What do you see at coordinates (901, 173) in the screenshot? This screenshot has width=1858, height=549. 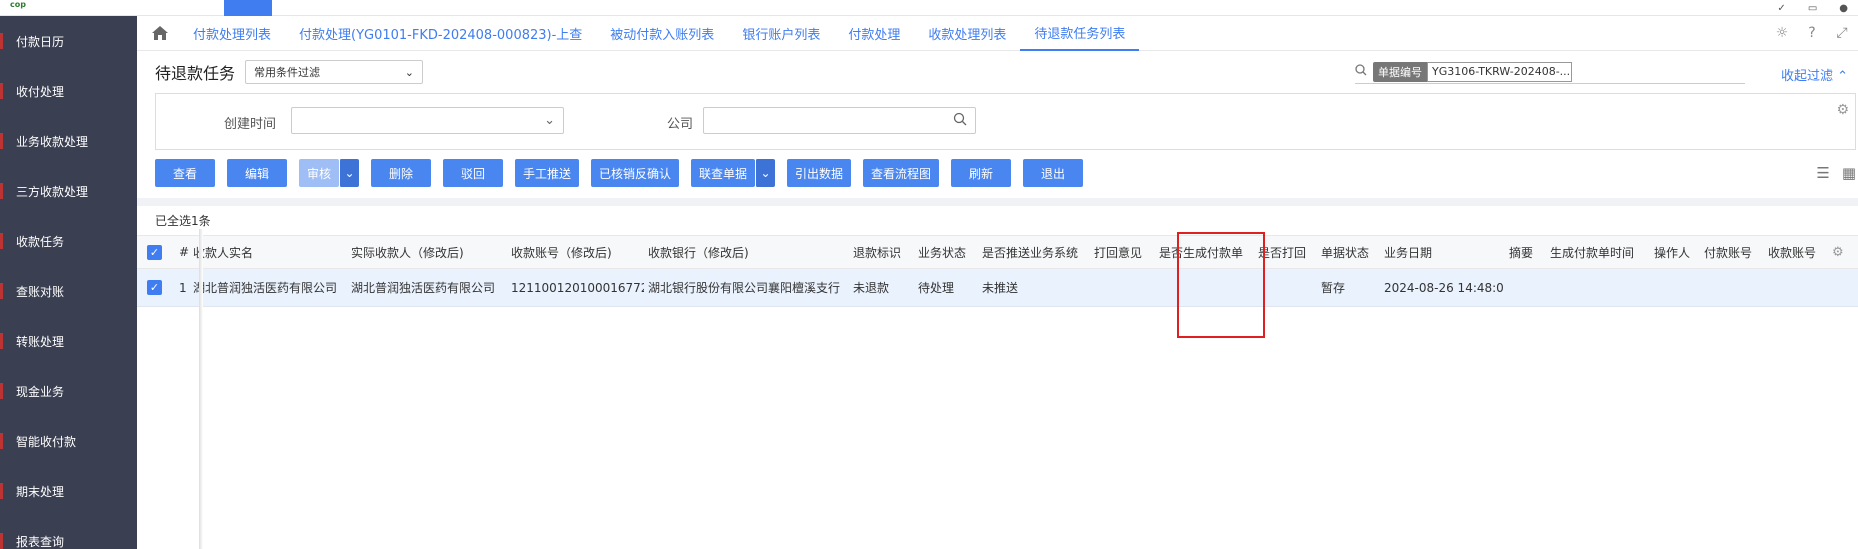 I see `view-flowchart-button: 查看流程图` at bounding box center [901, 173].